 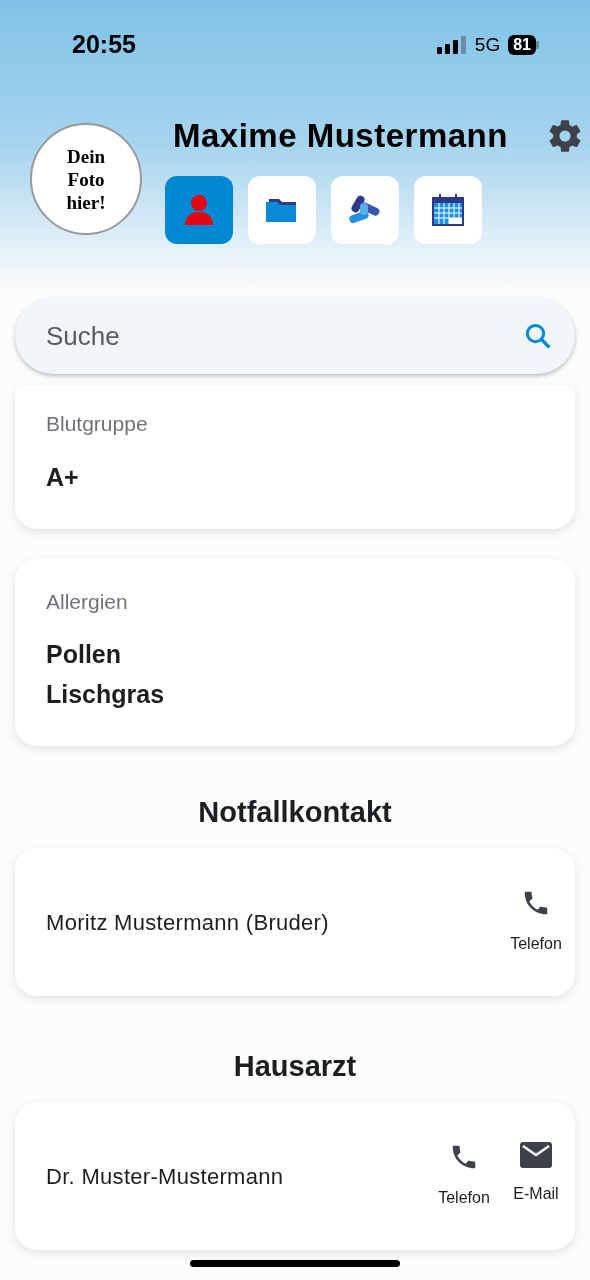 I want to click on search-icon, so click(x=538, y=336).